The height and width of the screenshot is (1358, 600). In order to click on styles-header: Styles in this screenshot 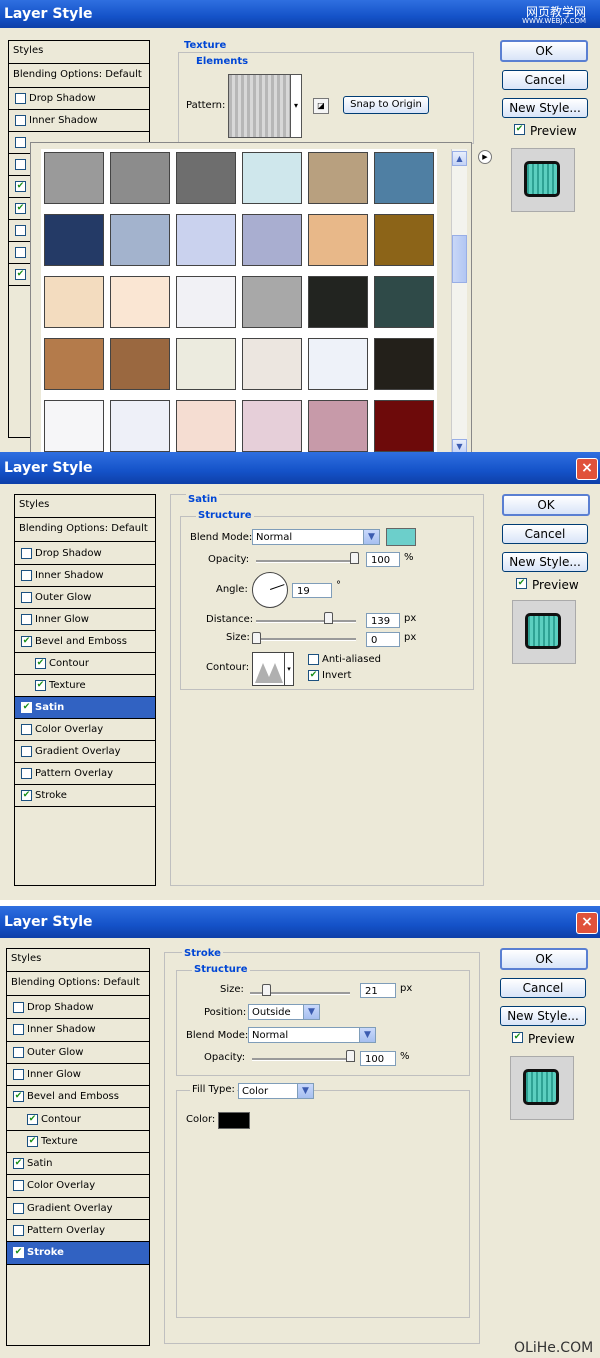, I will do `click(79, 52)`.